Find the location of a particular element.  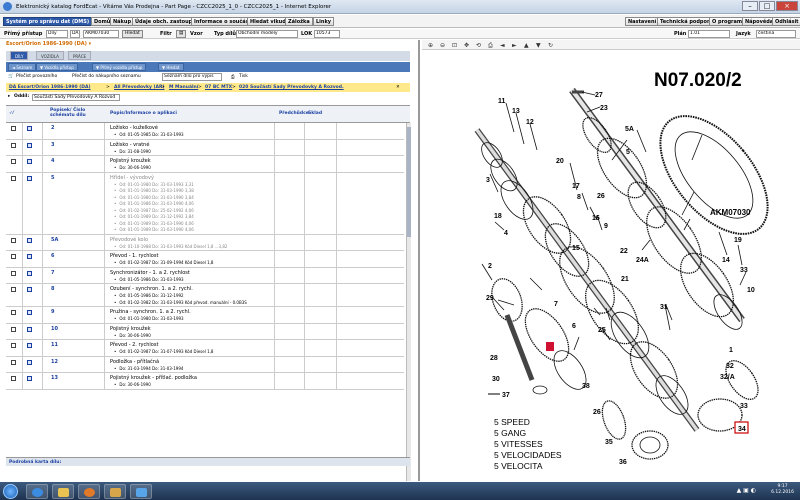

callout-7: 7 is located at coordinates (556, 304).